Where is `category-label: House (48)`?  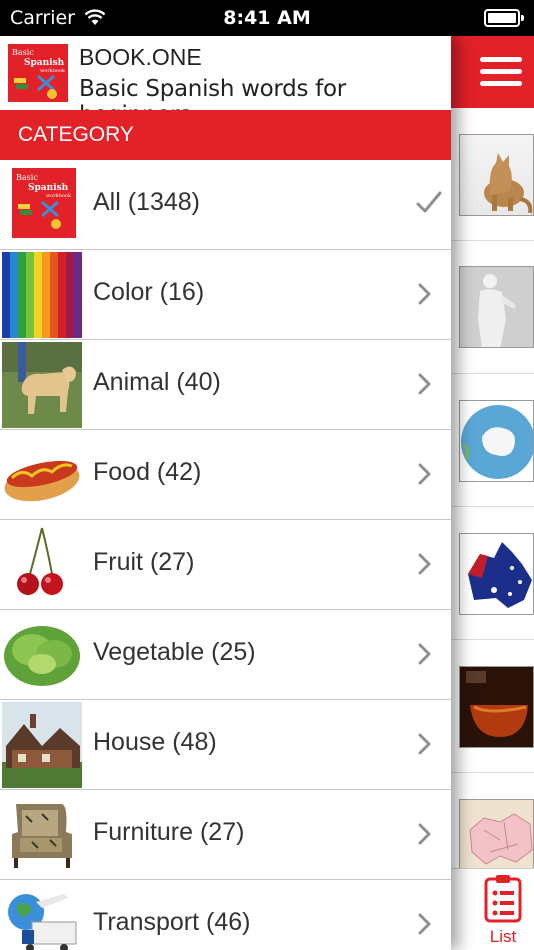 category-label: House (48) is located at coordinates (155, 742).